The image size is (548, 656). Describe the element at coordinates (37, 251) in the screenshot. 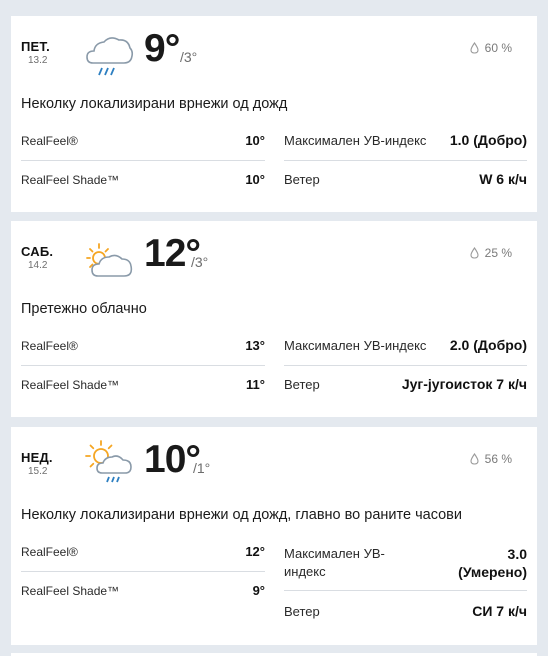

I see `day-of-week: САБ.` at that location.